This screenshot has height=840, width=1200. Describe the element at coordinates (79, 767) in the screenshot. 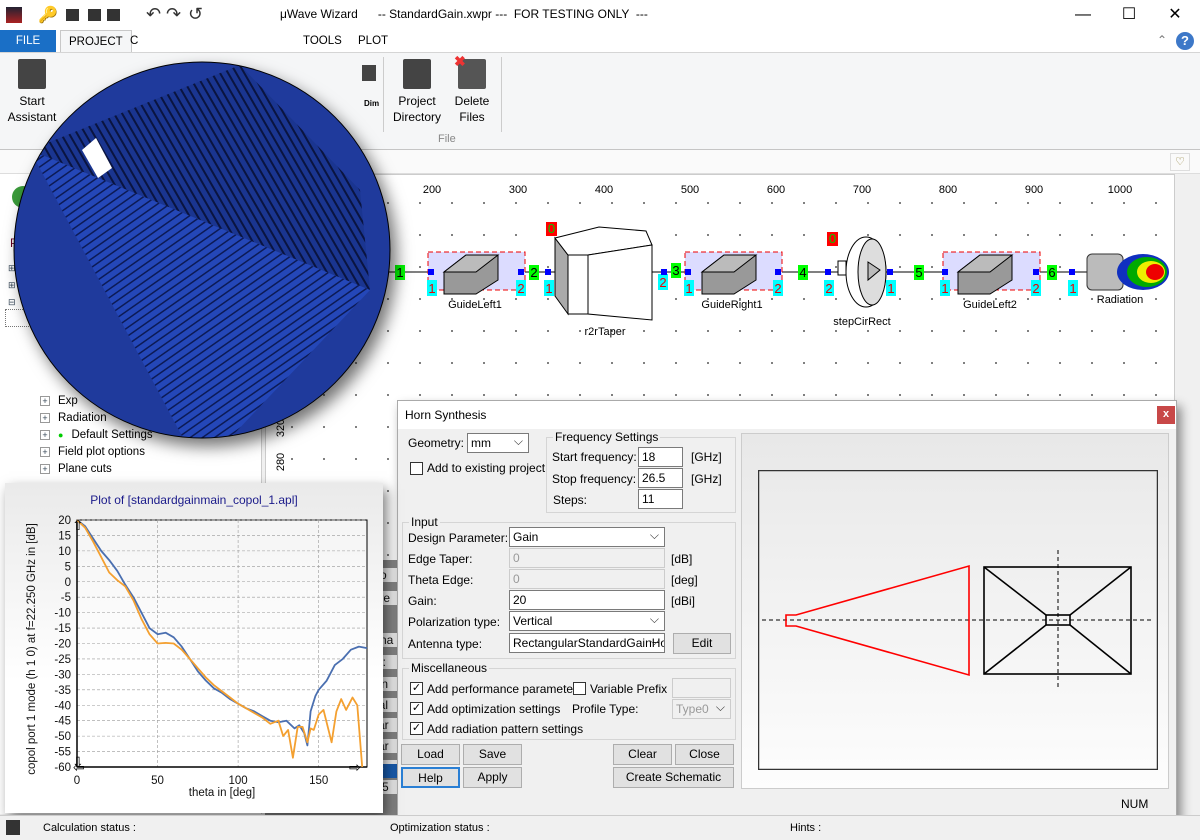

I see `axis-arrow-left-icon: ⇦` at that location.